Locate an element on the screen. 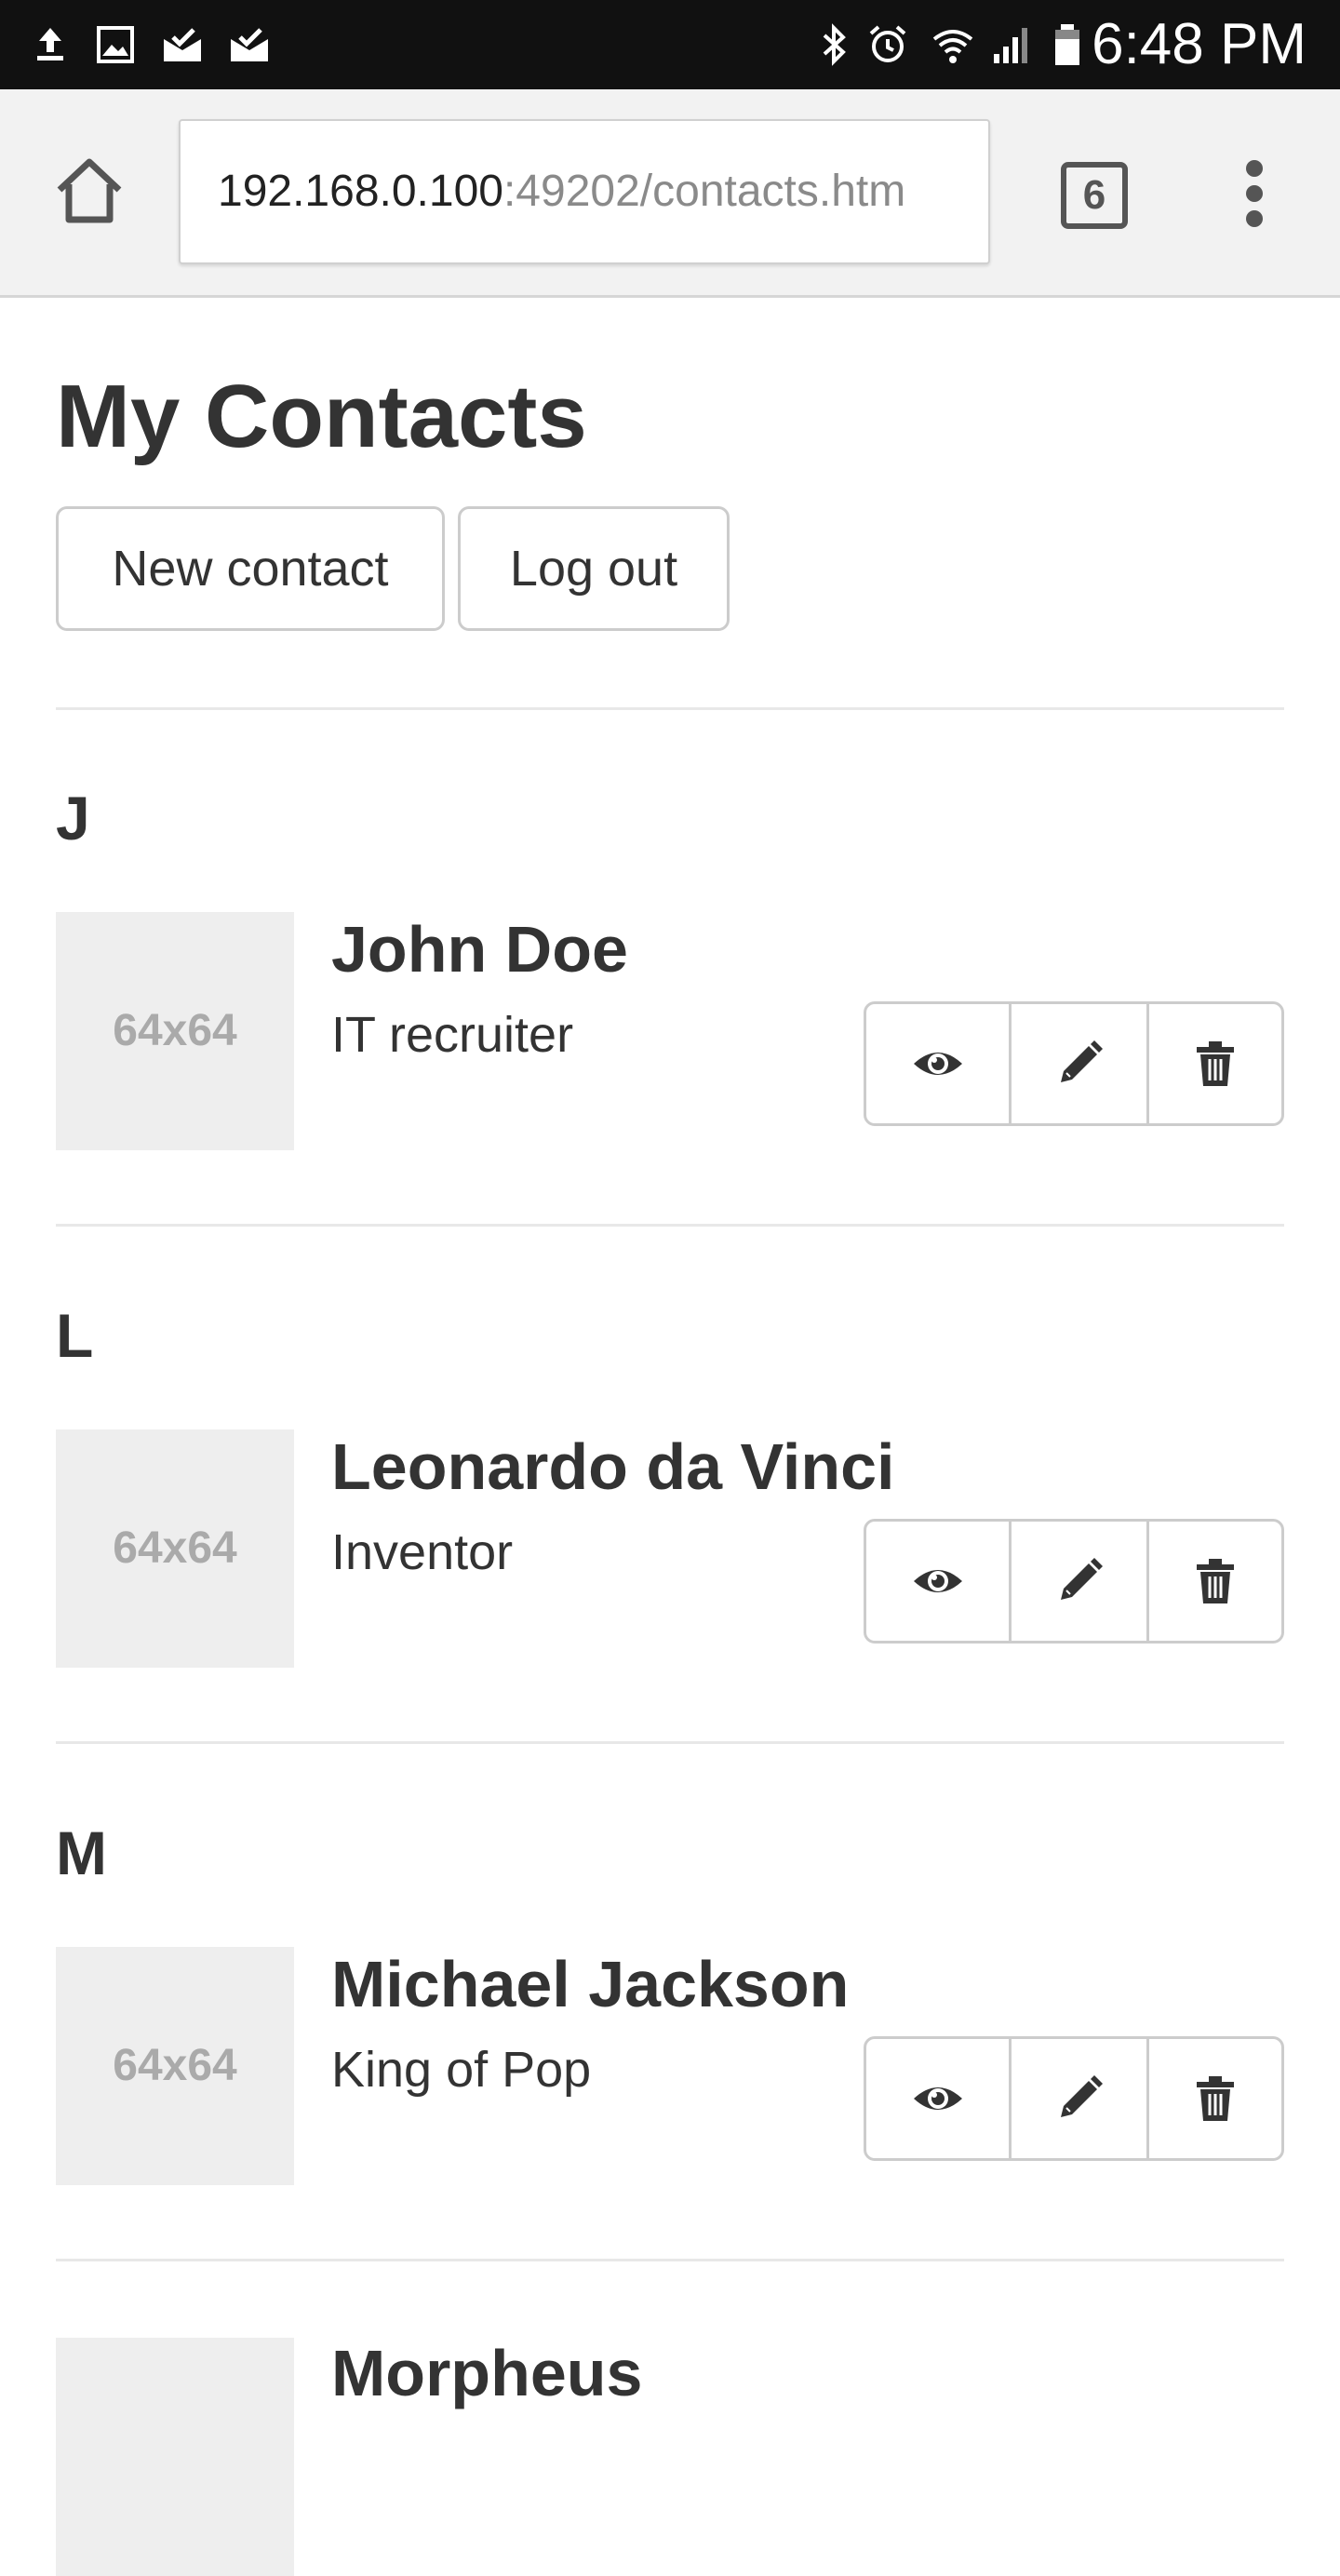  contact-role: King of Pop is located at coordinates (461, 2070).